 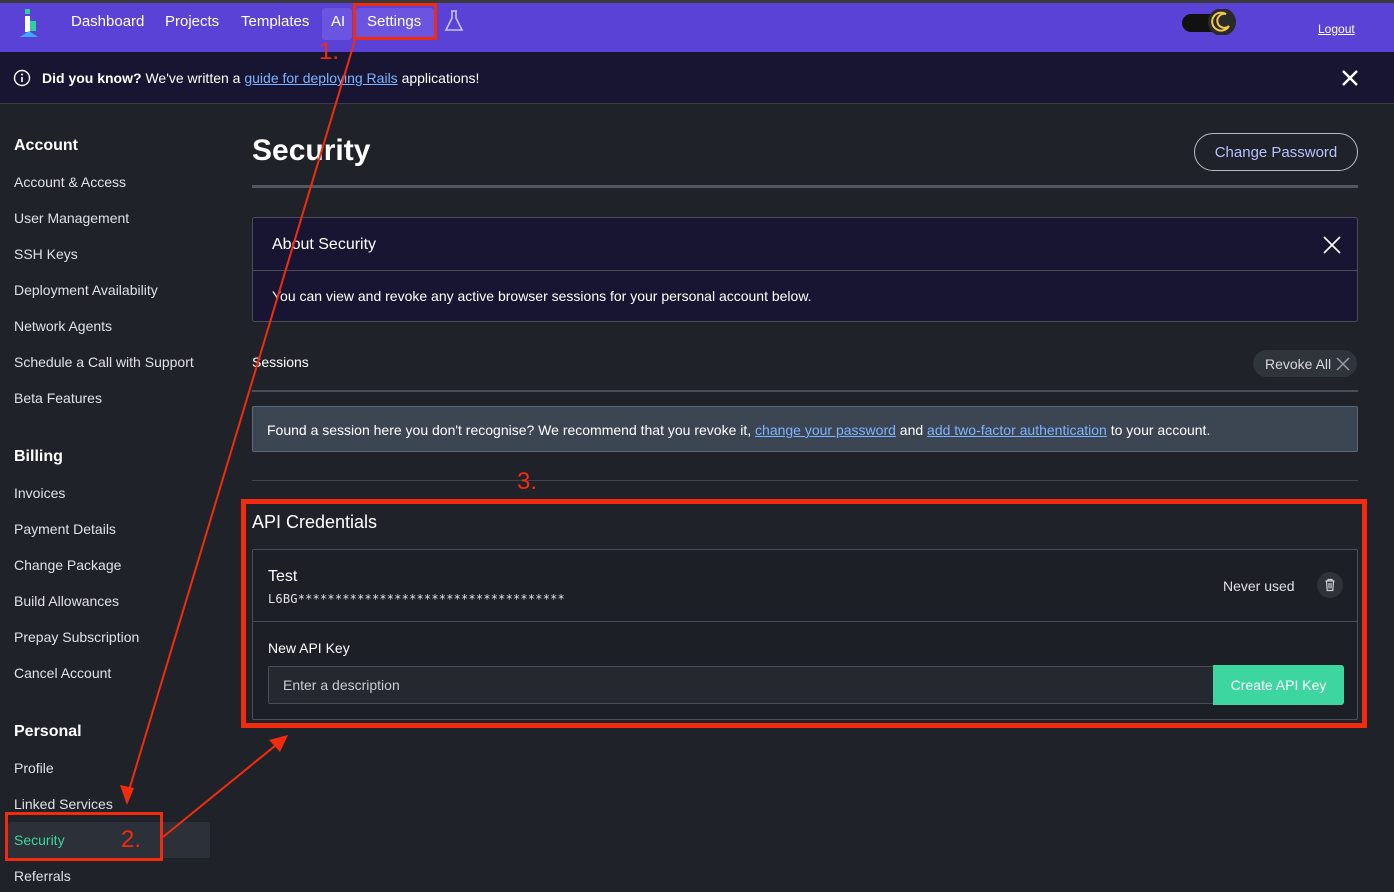 What do you see at coordinates (311, 150) in the screenshot?
I see `page-title: Security` at bounding box center [311, 150].